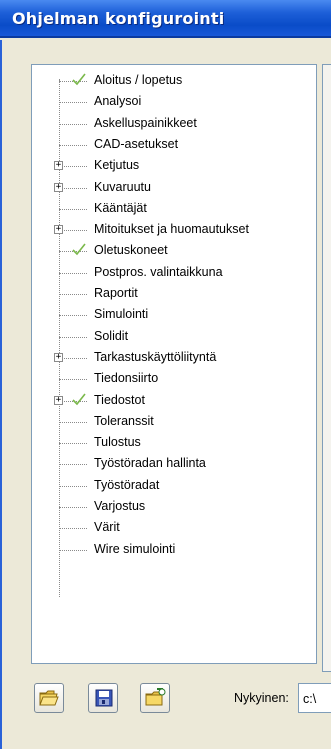 The height and width of the screenshot is (749, 331). I want to click on tree-item: Raportit, so click(174, 294).